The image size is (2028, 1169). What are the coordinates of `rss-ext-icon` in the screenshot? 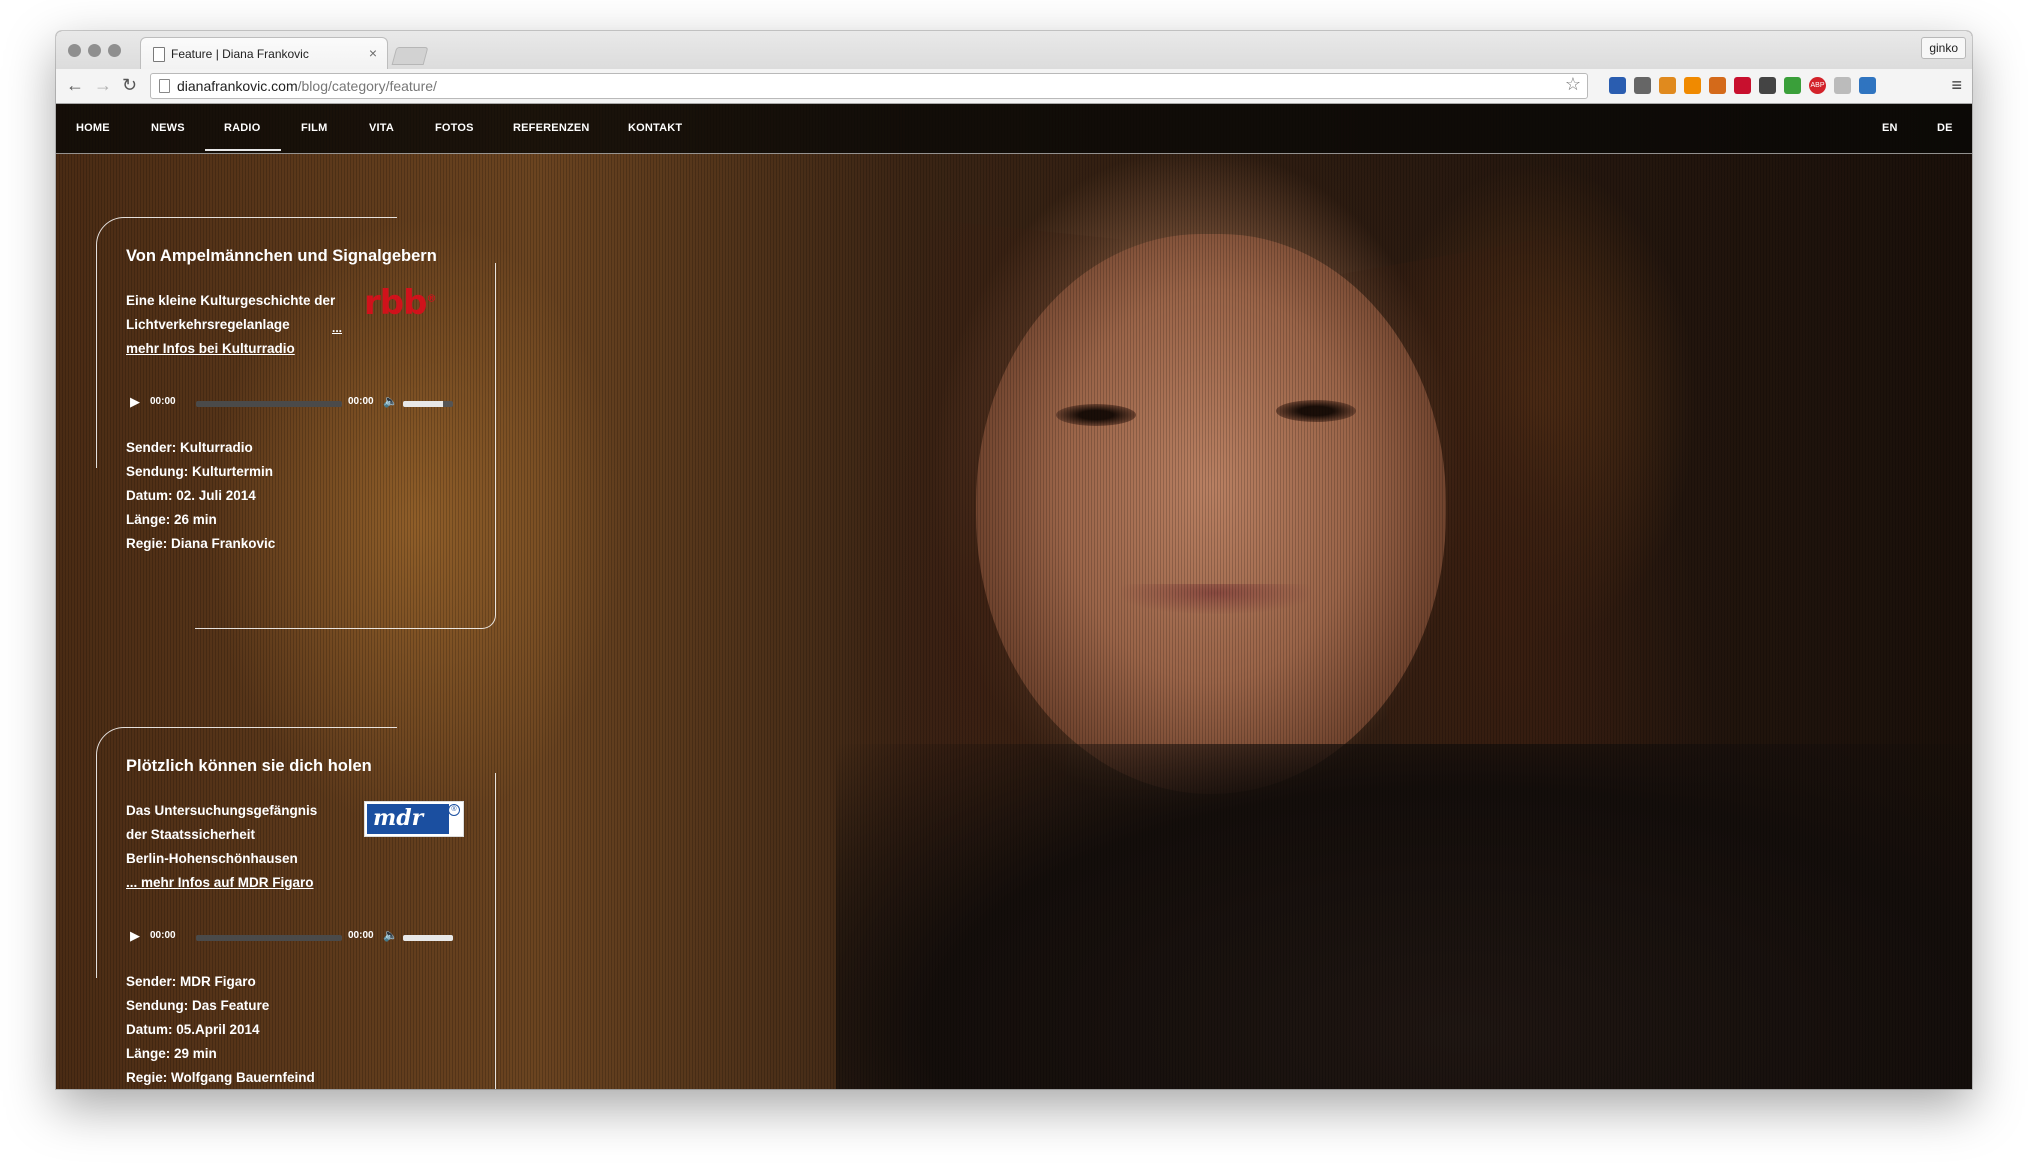 It's located at (1667, 85).